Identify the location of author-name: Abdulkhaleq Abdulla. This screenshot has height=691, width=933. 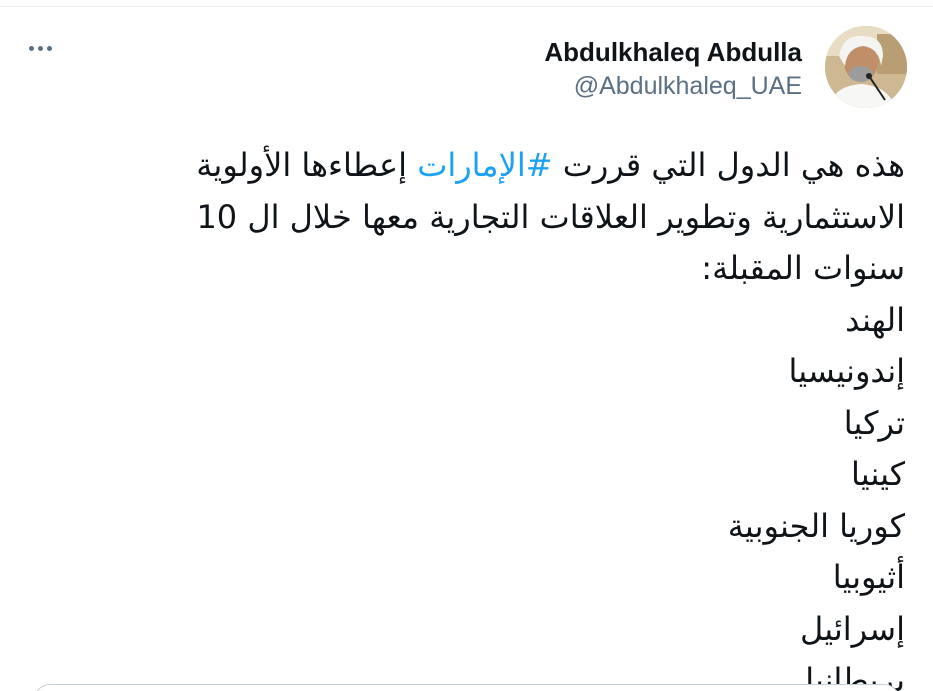
(673, 52).